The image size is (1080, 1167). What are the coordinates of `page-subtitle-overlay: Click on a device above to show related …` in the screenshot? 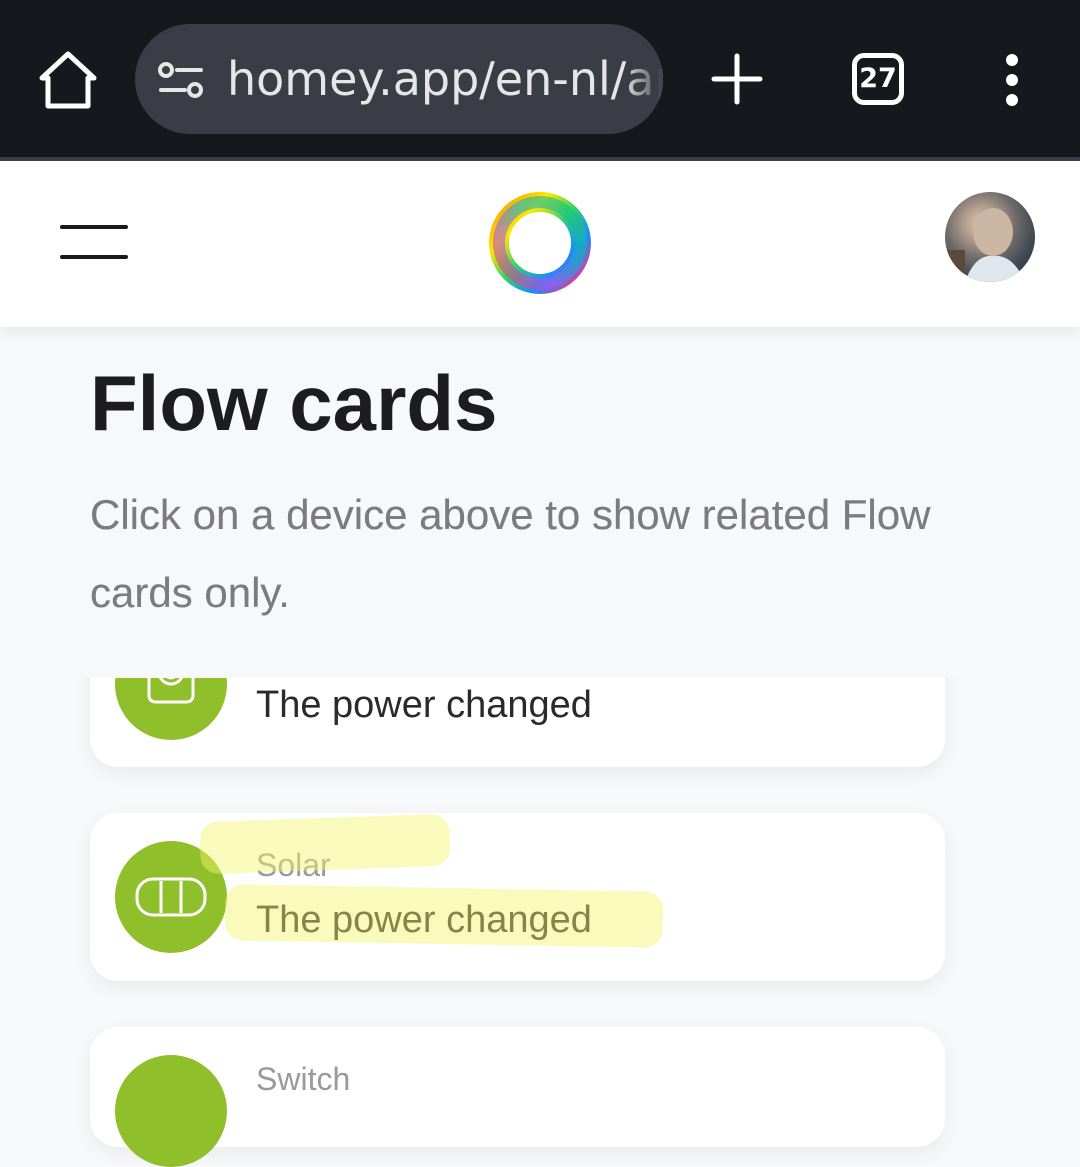 It's located at (510, 553).